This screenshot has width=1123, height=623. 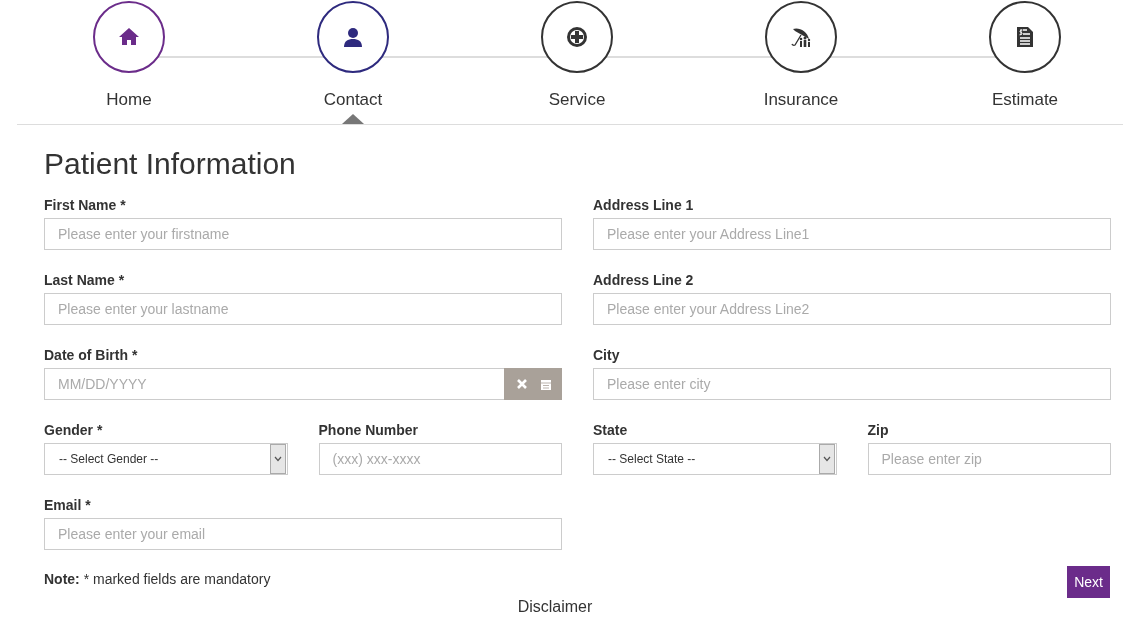 What do you see at coordinates (577, 37) in the screenshot?
I see `service-icon` at bounding box center [577, 37].